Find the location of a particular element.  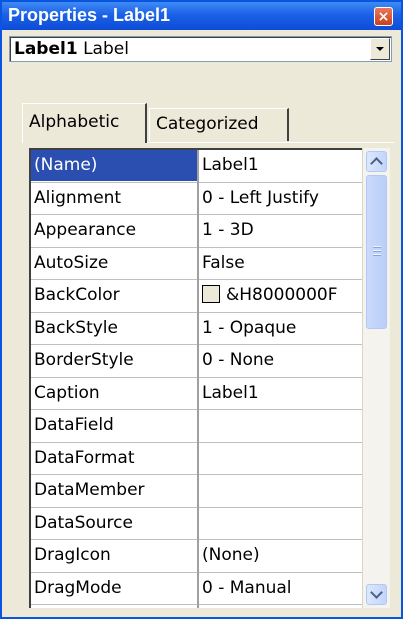

scrollbar-thumb is located at coordinates (376, 252).